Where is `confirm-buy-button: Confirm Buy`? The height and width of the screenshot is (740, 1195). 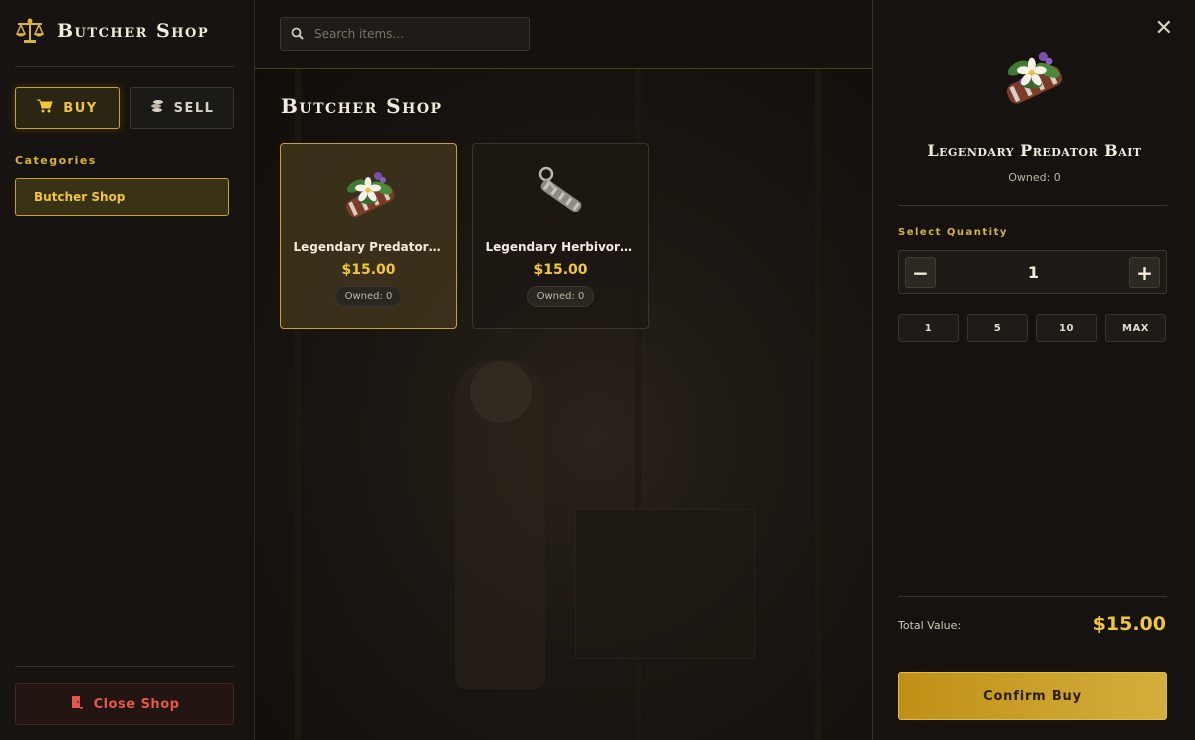 confirm-buy-button: Confirm Buy is located at coordinates (1032, 696).